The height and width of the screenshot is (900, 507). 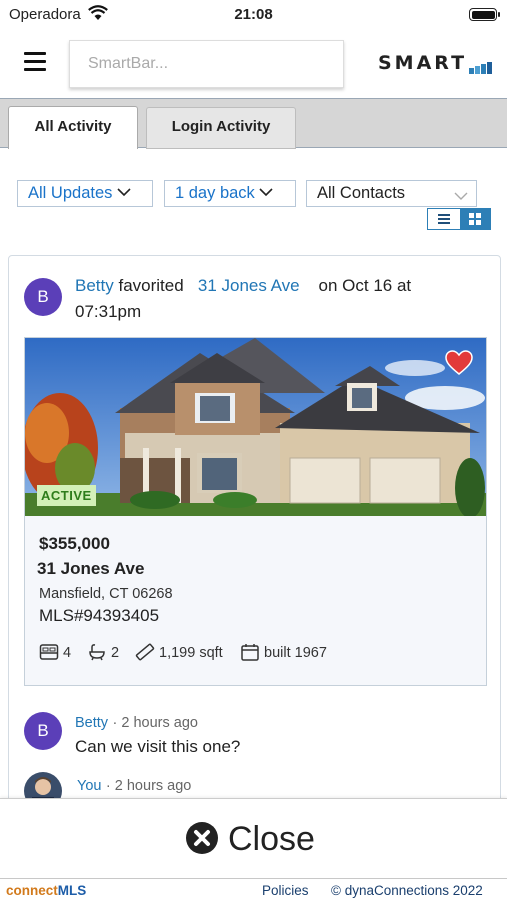 I want to click on baths-count: 2, so click(x=115, y=653).